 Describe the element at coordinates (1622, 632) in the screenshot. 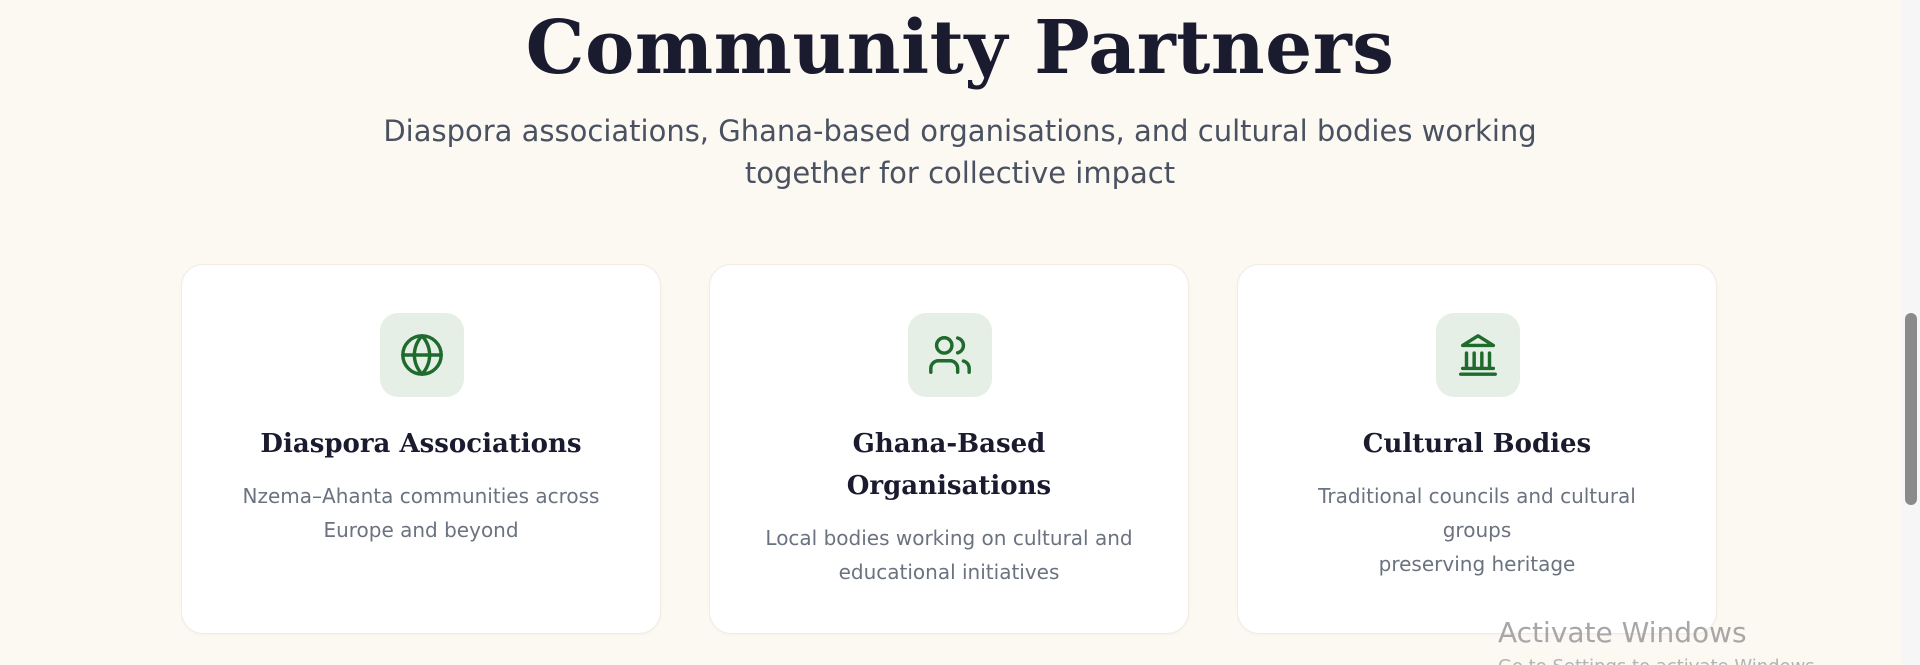

I see `activate-windows-watermark: Activate Windows` at that location.